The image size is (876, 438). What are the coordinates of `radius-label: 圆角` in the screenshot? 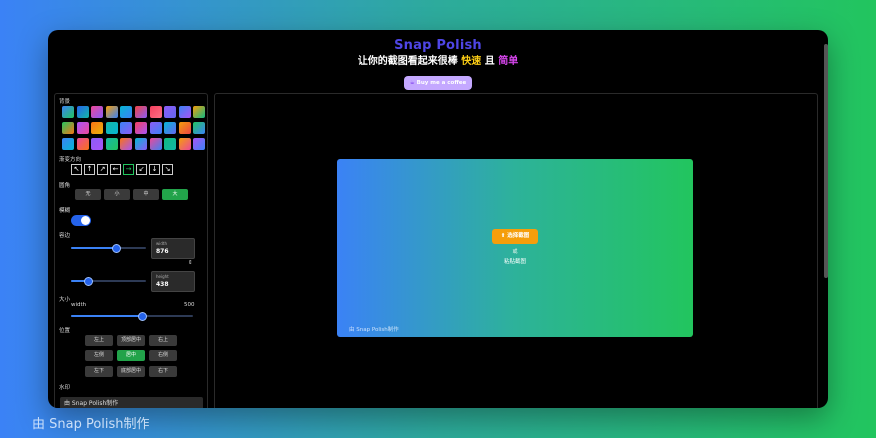 It's located at (65, 186).